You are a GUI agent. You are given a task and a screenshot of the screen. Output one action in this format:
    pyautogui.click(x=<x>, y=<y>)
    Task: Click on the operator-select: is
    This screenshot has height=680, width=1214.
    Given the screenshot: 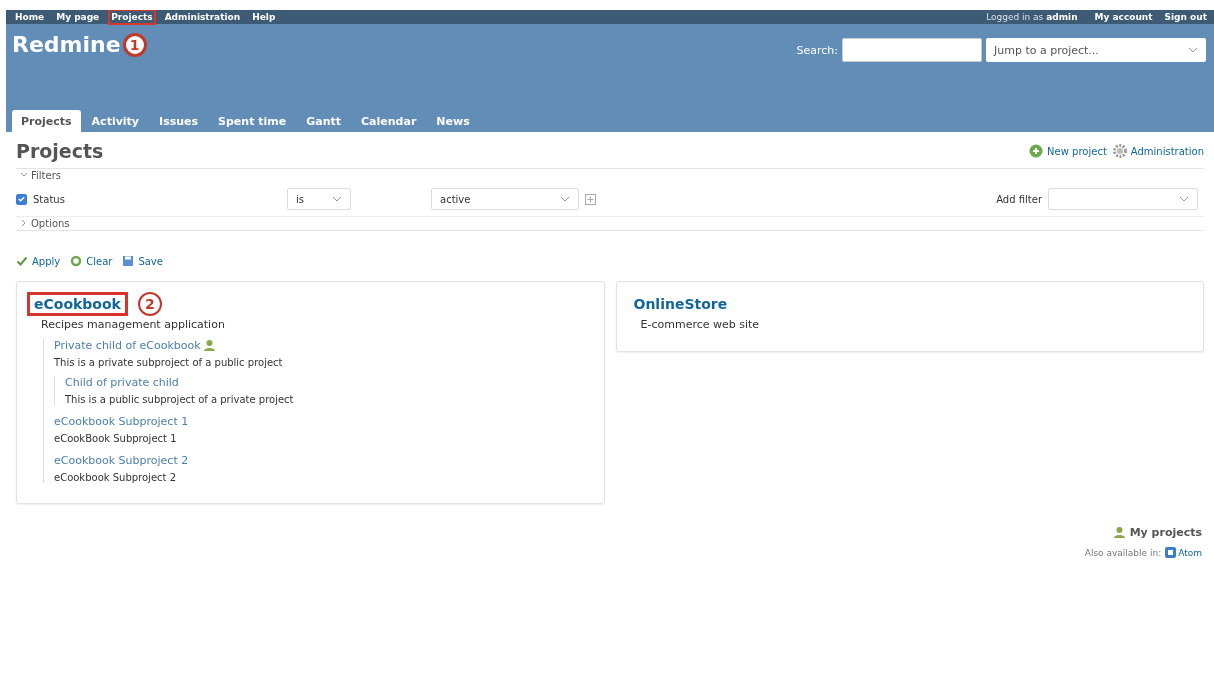 What is the action you would take?
    pyautogui.click(x=319, y=199)
    